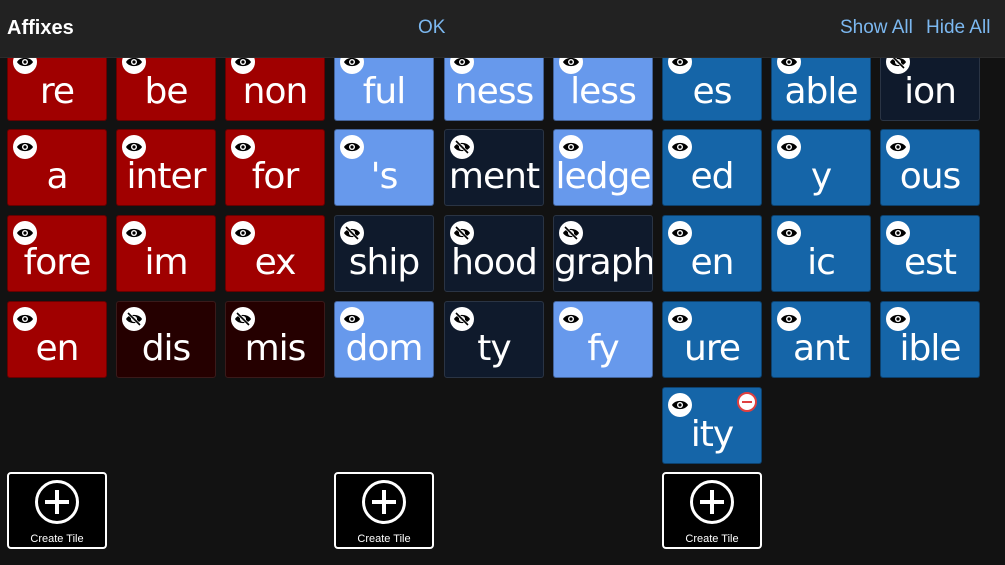 This screenshot has width=1005, height=565. What do you see at coordinates (166, 262) in the screenshot?
I see `tile-label: im` at bounding box center [166, 262].